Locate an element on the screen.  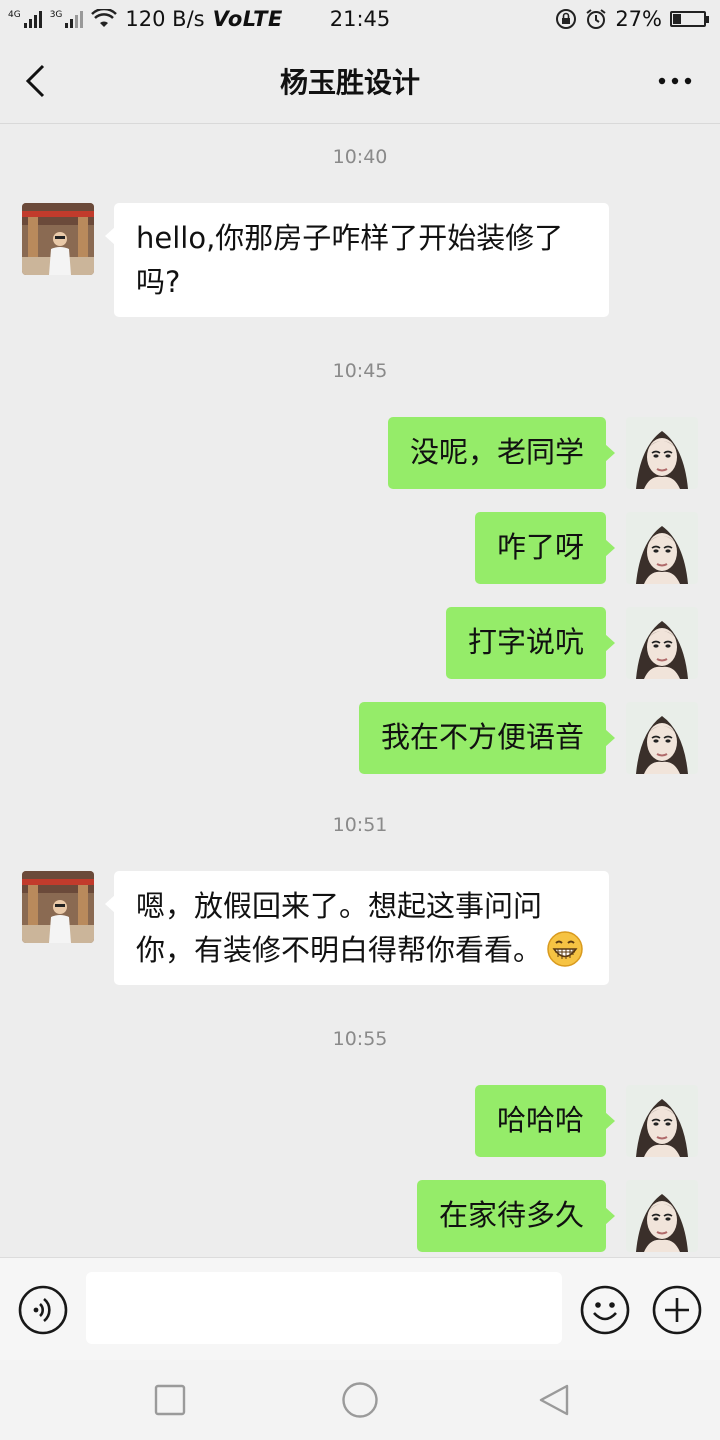
nav-back-button is located at coordinates (554, 1400).